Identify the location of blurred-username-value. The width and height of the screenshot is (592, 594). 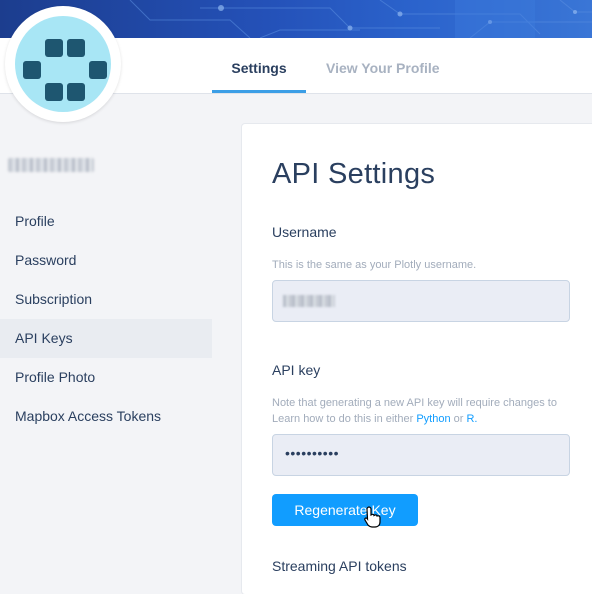
(309, 301).